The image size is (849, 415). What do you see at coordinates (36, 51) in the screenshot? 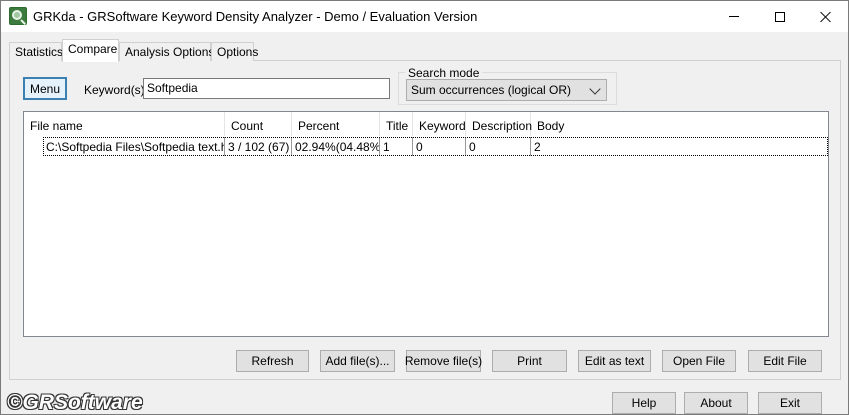
I see `tab-statistics: Statistics` at bounding box center [36, 51].